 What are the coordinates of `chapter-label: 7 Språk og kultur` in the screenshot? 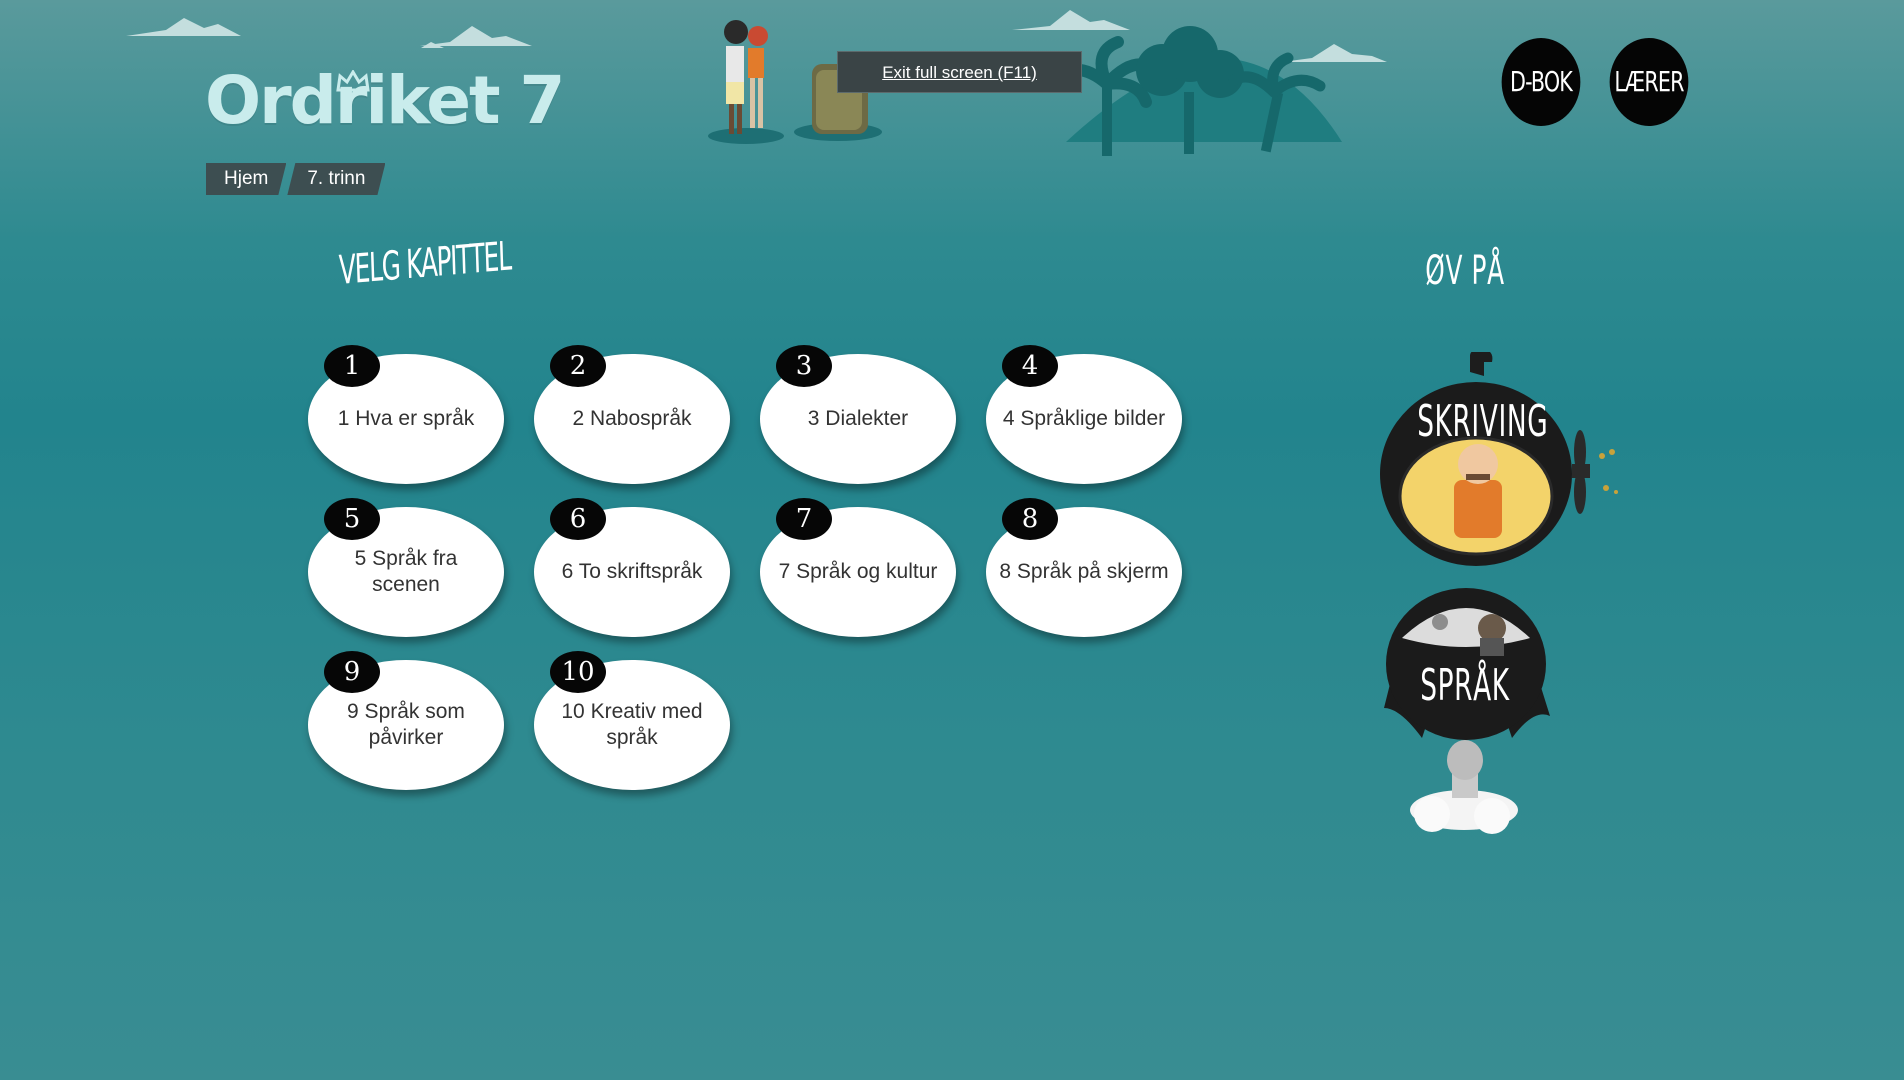 It's located at (858, 571).